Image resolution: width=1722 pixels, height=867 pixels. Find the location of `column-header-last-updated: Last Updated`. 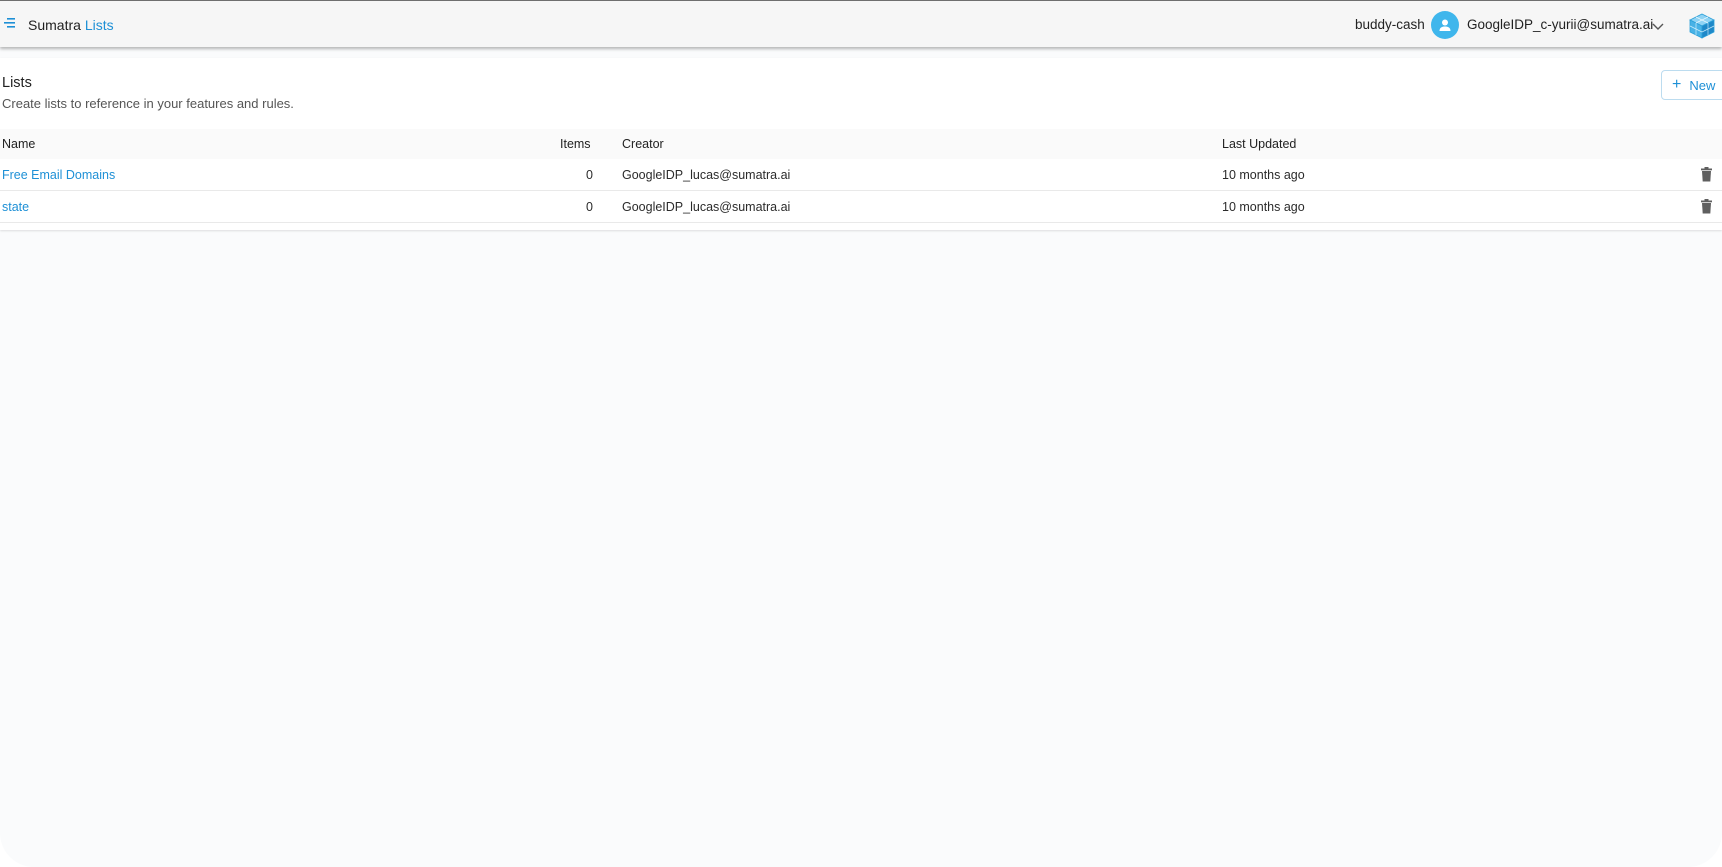

column-header-last-updated: Last Updated is located at coordinates (1259, 144).